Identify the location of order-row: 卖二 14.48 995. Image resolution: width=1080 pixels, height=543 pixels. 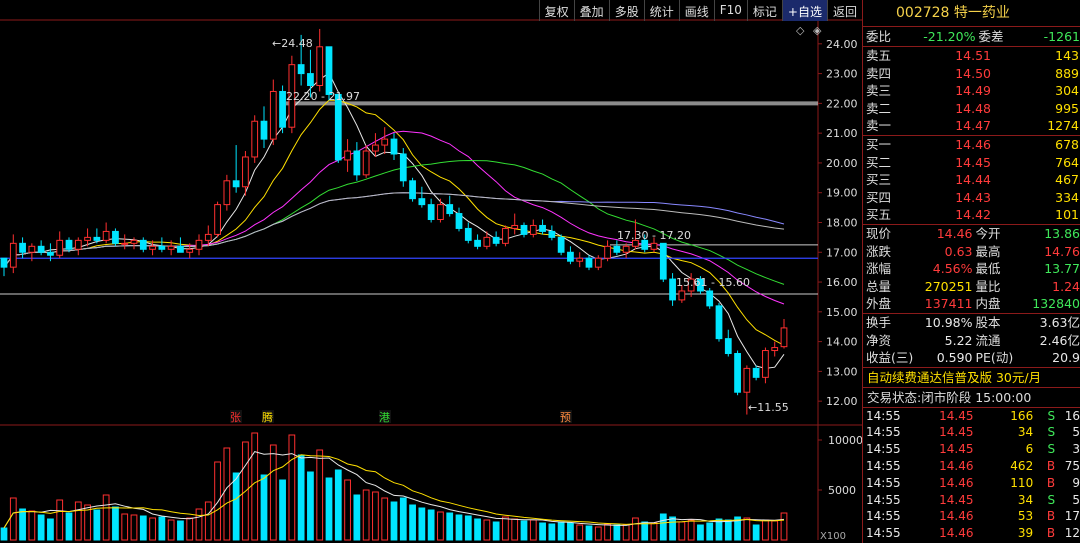
(971, 109).